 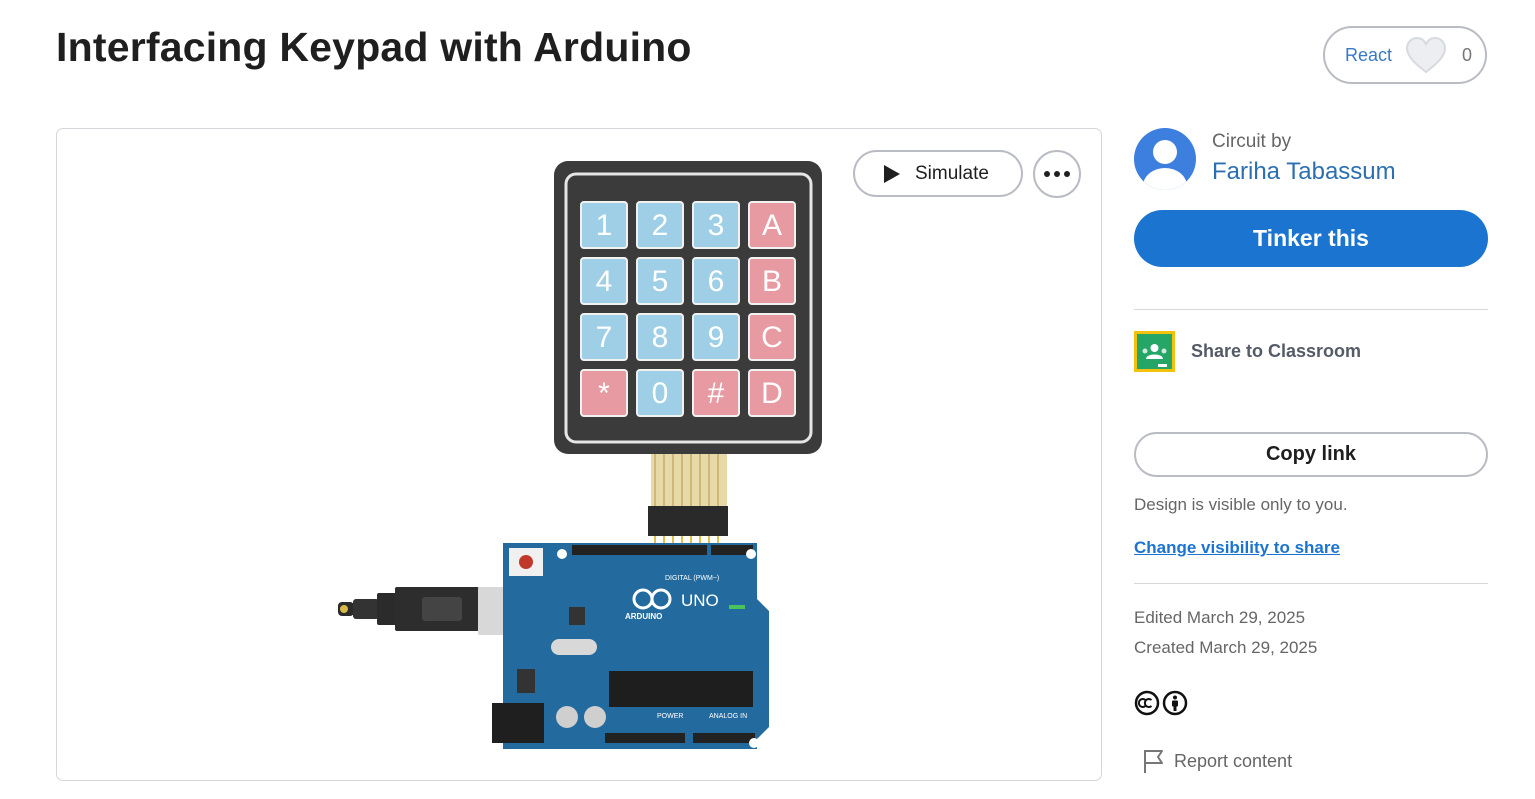 What do you see at coordinates (1226, 647) in the screenshot?
I see `created-date: Created March 29, 2025` at bounding box center [1226, 647].